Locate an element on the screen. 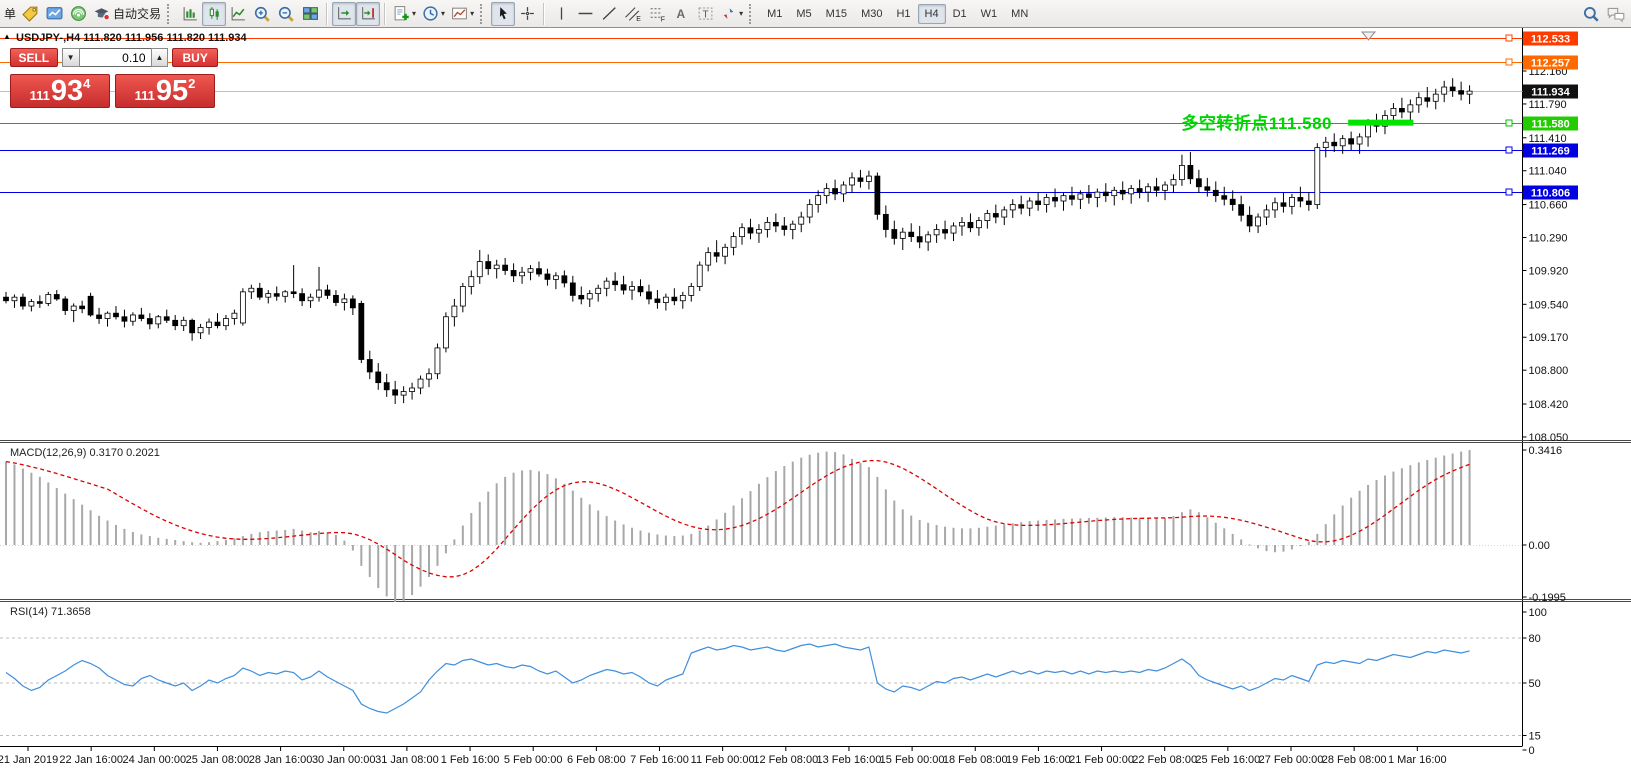 The height and width of the screenshot is (776, 1631). date-label: 15 Feb 00:00 is located at coordinates (912, 760).